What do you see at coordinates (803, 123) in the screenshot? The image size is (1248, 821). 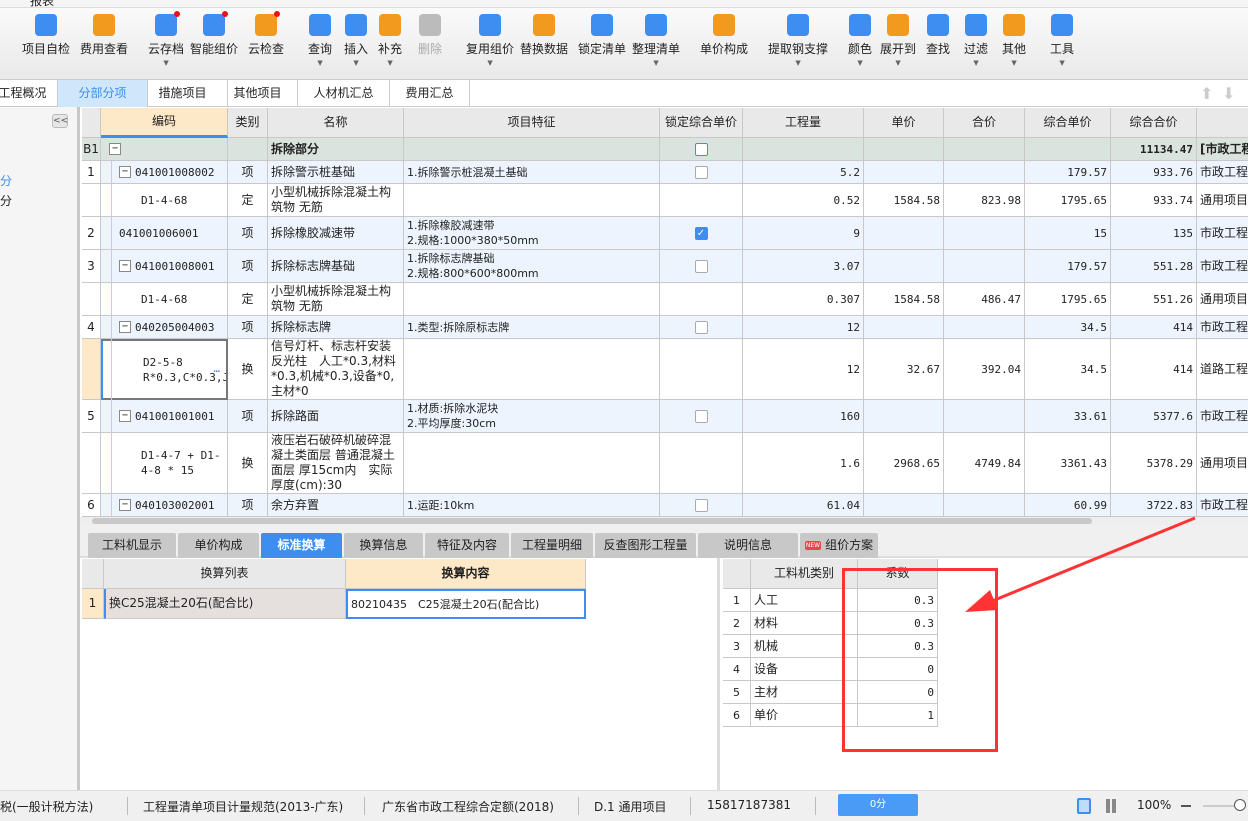 I see `column-header-6: 工程量` at bounding box center [803, 123].